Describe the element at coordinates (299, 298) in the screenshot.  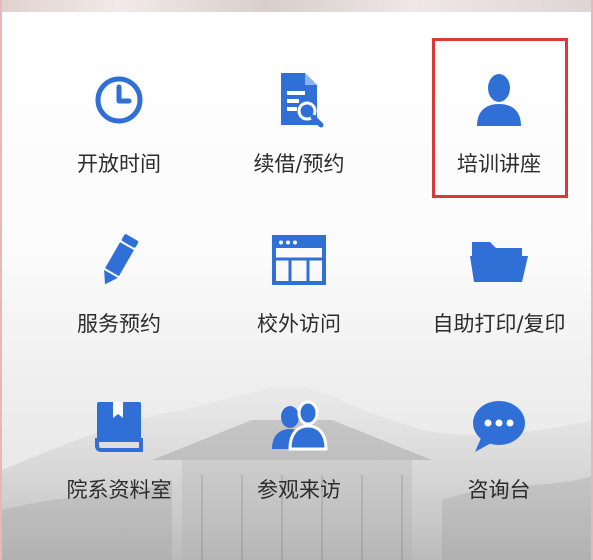
I see `tile-off-campus-access: 校外访问` at that location.